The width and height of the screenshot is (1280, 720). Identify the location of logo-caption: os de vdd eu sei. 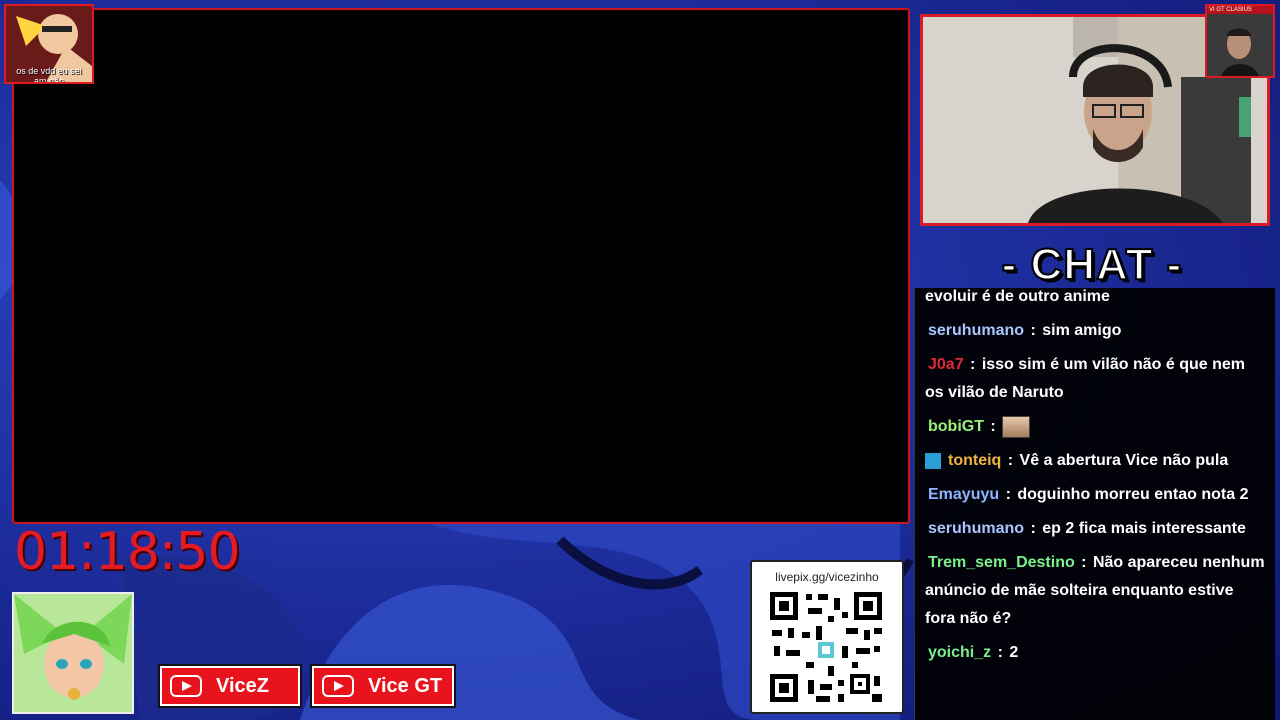
(49, 71).